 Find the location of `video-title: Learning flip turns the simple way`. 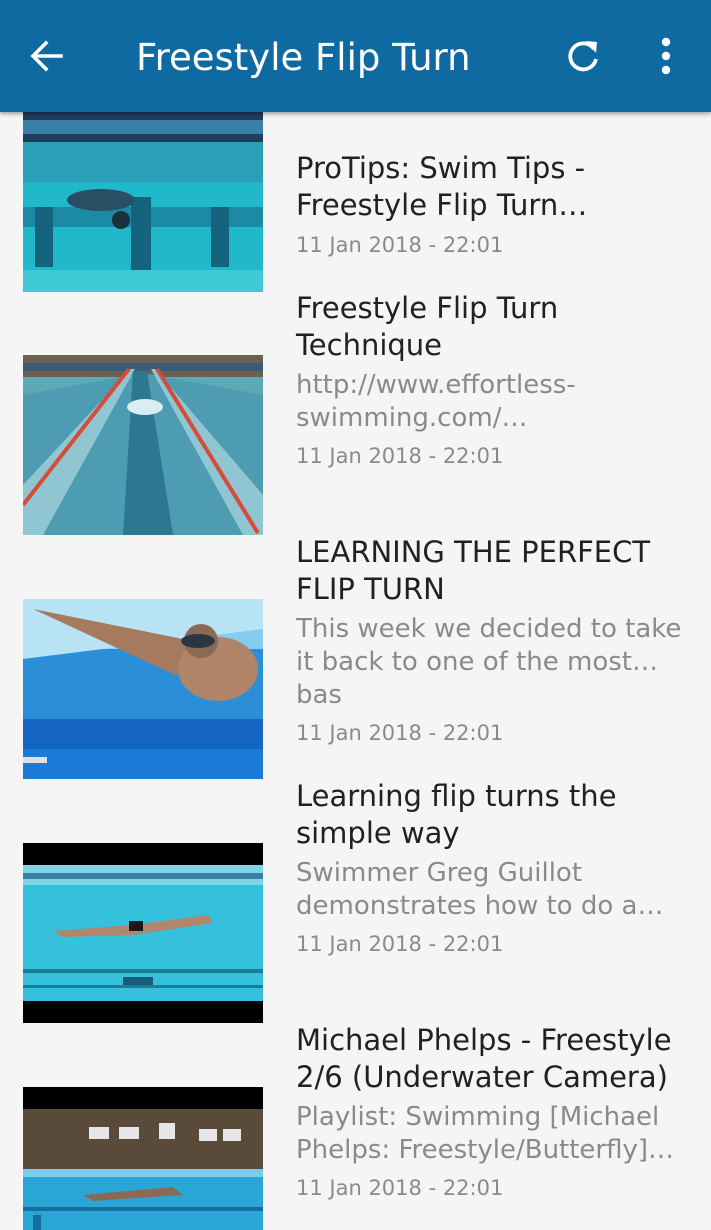

video-title: Learning flip turns the simple way is located at coordinates (456, 814).